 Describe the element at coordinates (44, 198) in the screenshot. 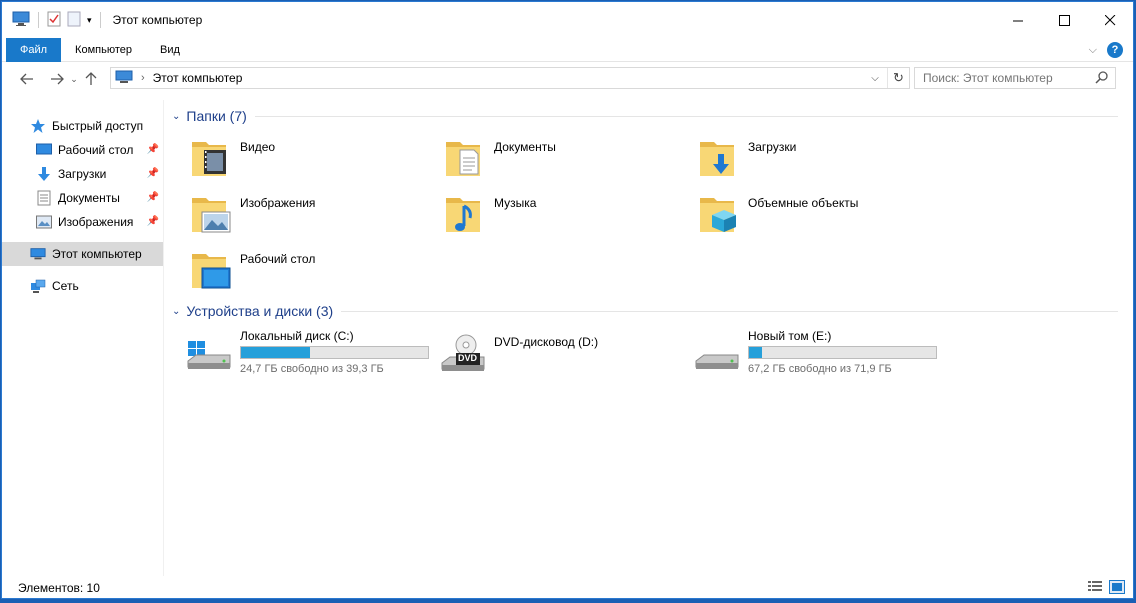

I see `document-icon` at that location.